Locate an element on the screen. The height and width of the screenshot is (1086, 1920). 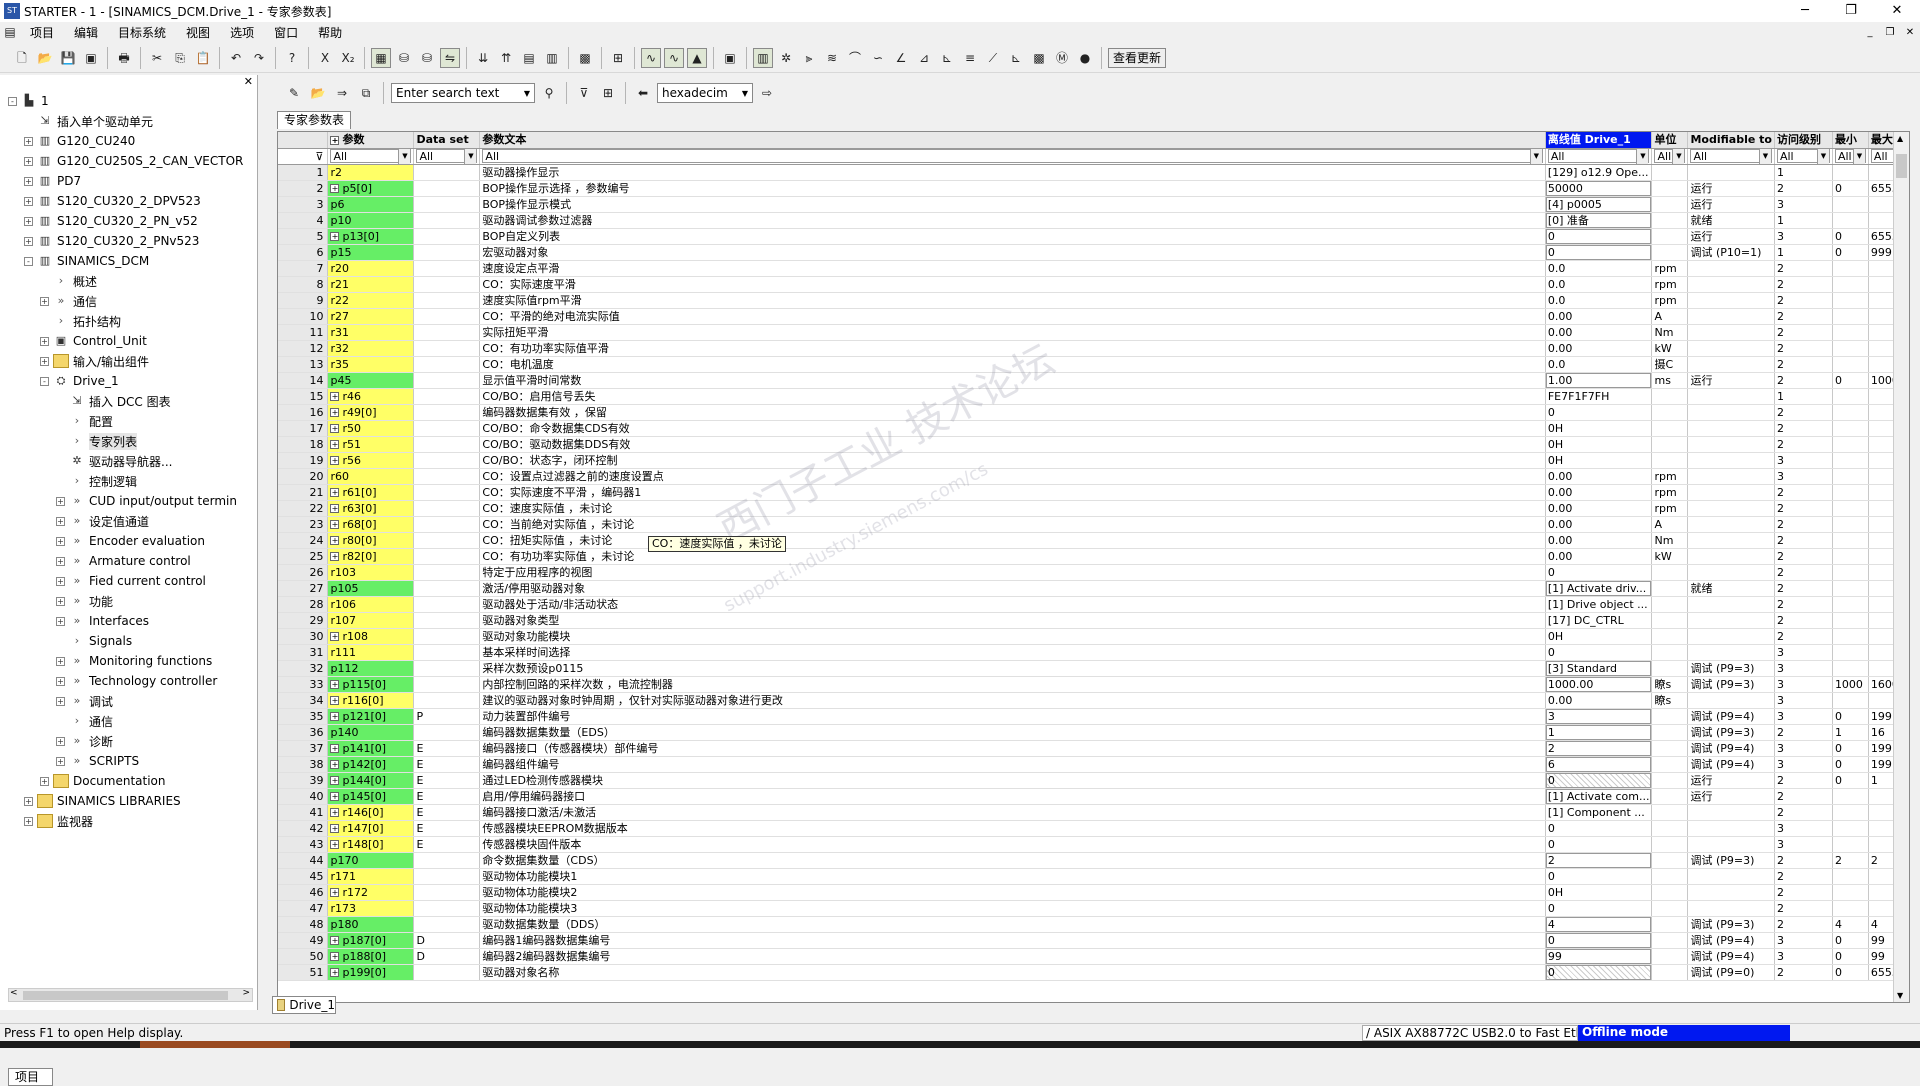
table-row: 42 + r147[0] E 传感器模块EEPROM数据版本 0 3 is located at coordinates (1093, 828).